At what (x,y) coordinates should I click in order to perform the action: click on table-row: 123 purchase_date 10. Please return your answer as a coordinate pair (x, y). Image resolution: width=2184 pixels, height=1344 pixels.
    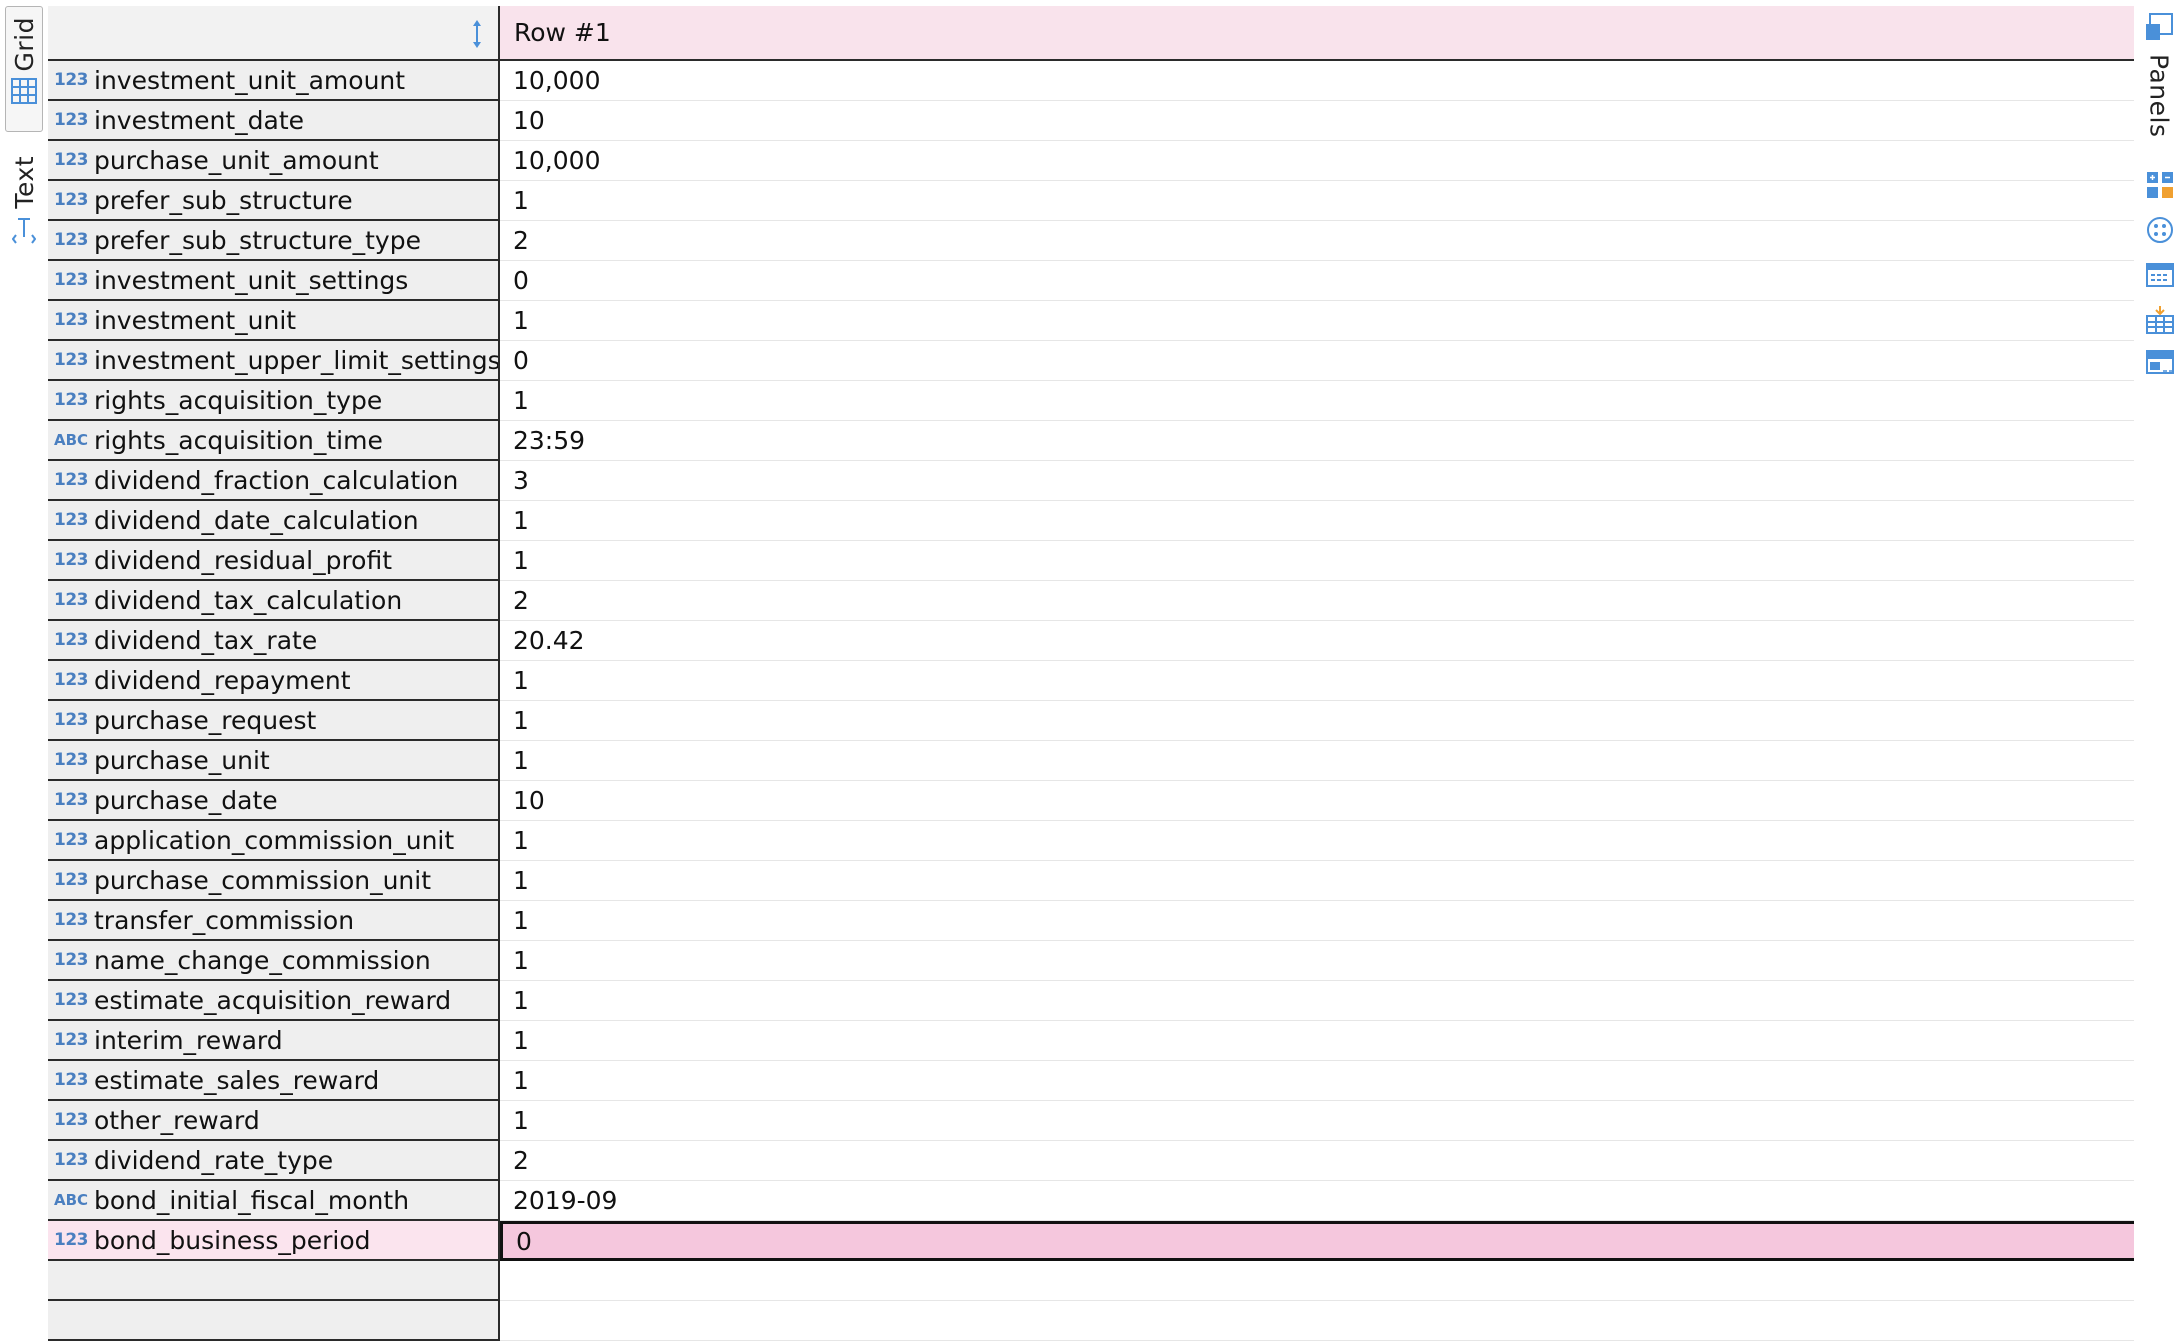
    Looking at the image, I should click on (1091, 801).